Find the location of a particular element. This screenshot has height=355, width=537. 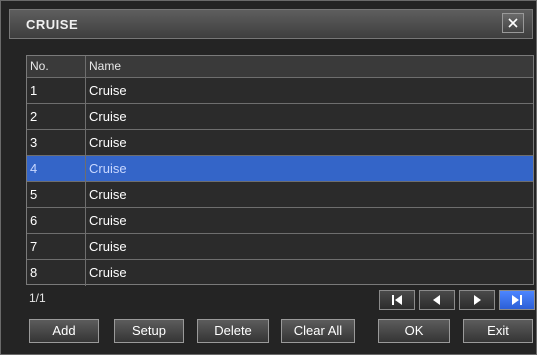

row-number: 1 is located at coordinates (56, 90).